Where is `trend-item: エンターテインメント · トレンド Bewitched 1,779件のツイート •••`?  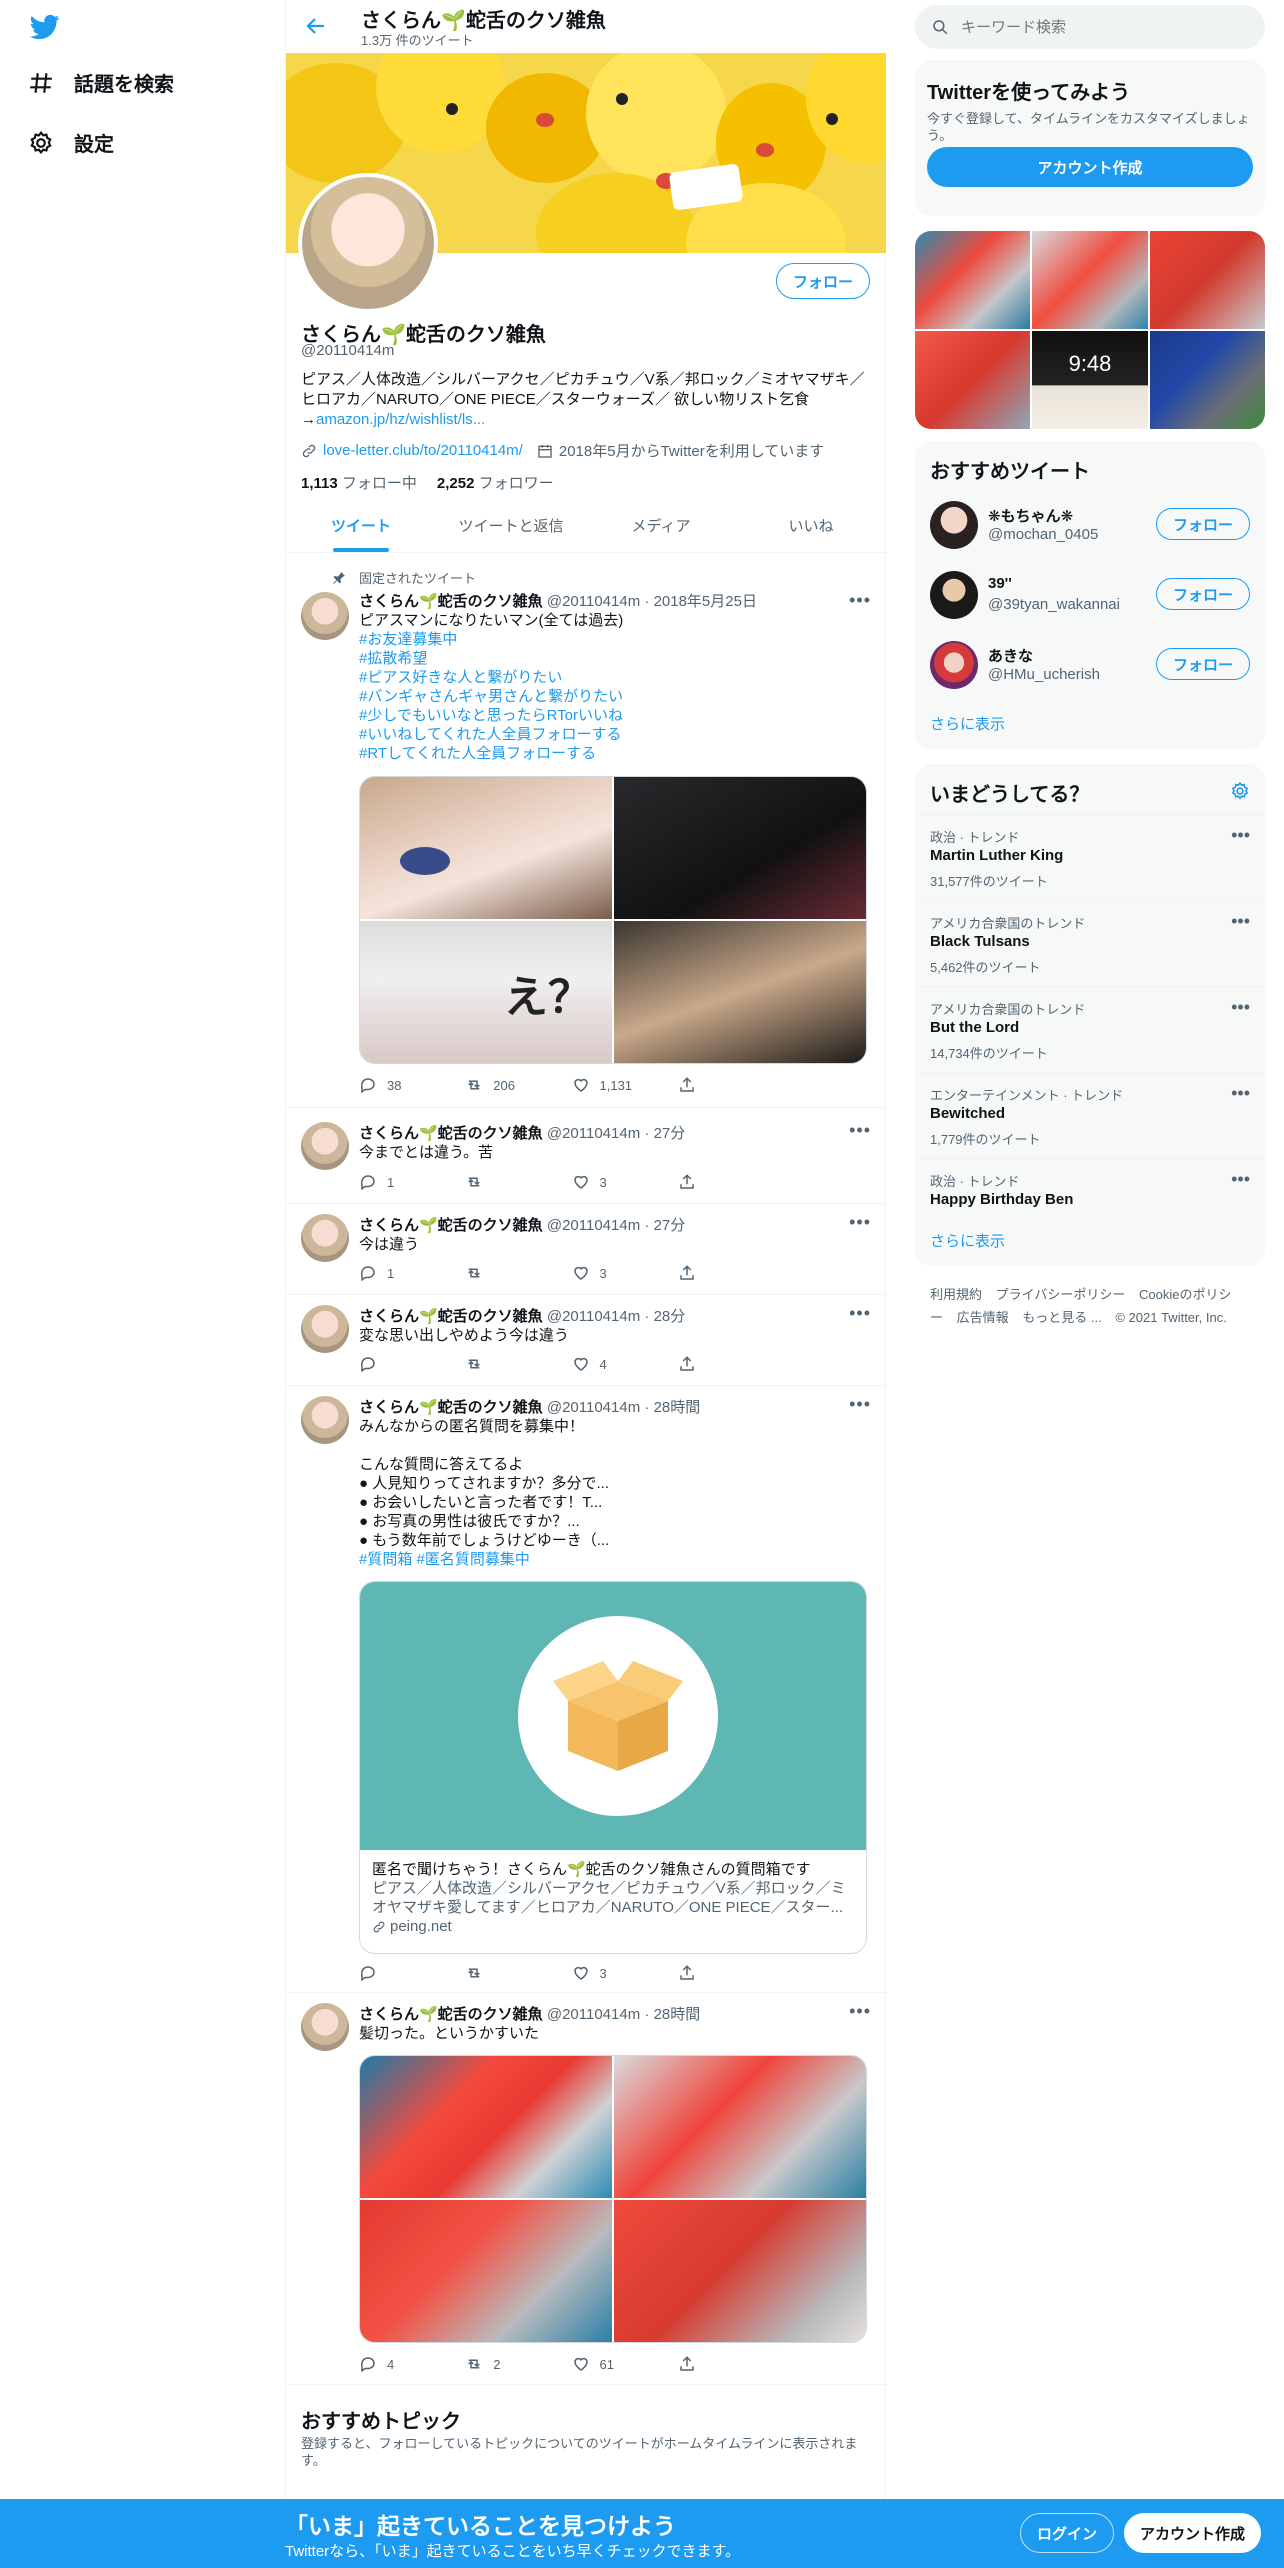
trend-item: エンターテインメント · トレンド Bewitched 1,779件のツイート ••• is located at coordinates (1090, 1115).